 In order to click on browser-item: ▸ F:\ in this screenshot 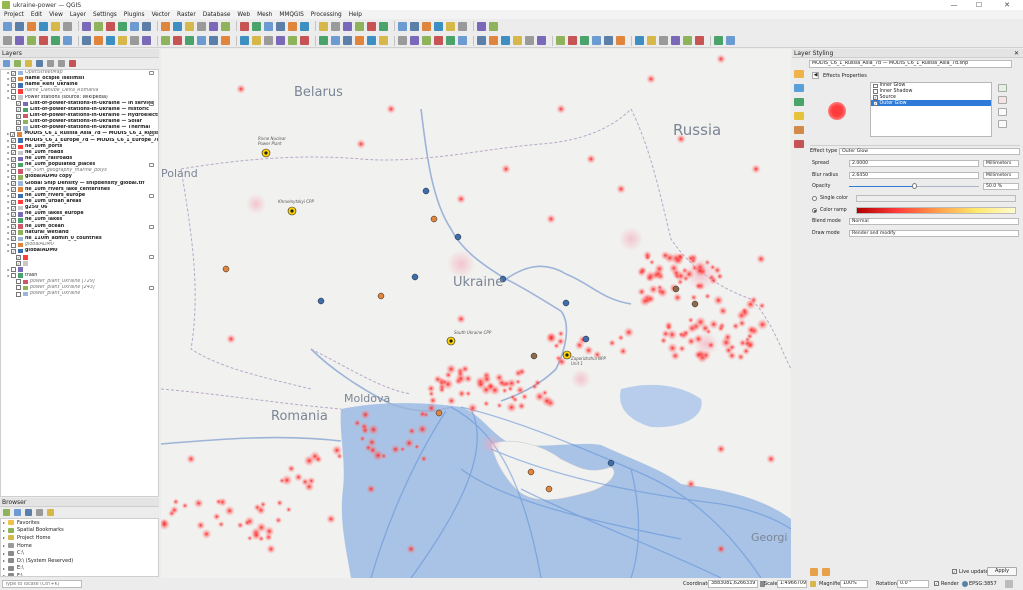, I will do `click(79, 574)`.